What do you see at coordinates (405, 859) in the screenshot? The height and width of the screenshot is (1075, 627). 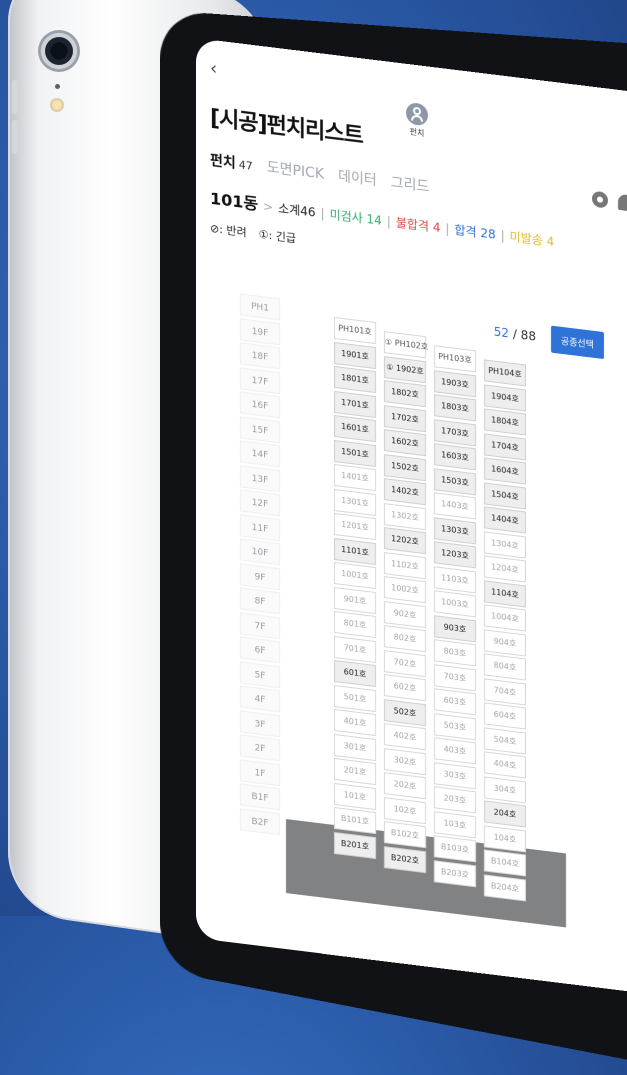 I see `unit-cell: B202호` at bounding box center [405, 859].